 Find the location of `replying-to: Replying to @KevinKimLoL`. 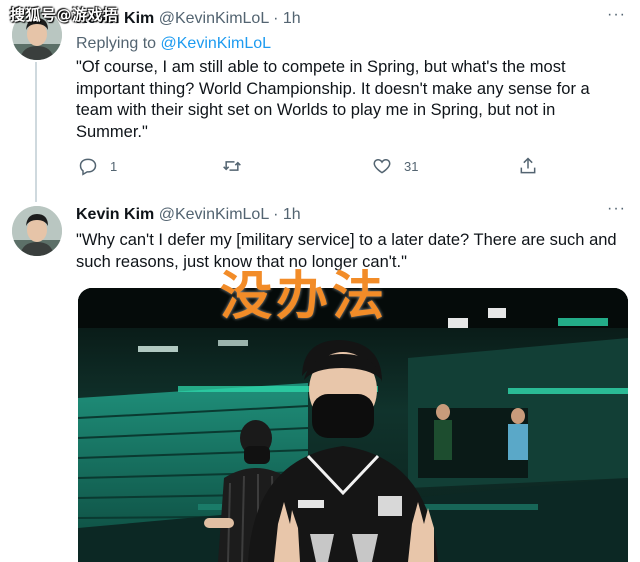

replying-to: Replying to @KevinKimLoL is located at coordinates (173, 44).